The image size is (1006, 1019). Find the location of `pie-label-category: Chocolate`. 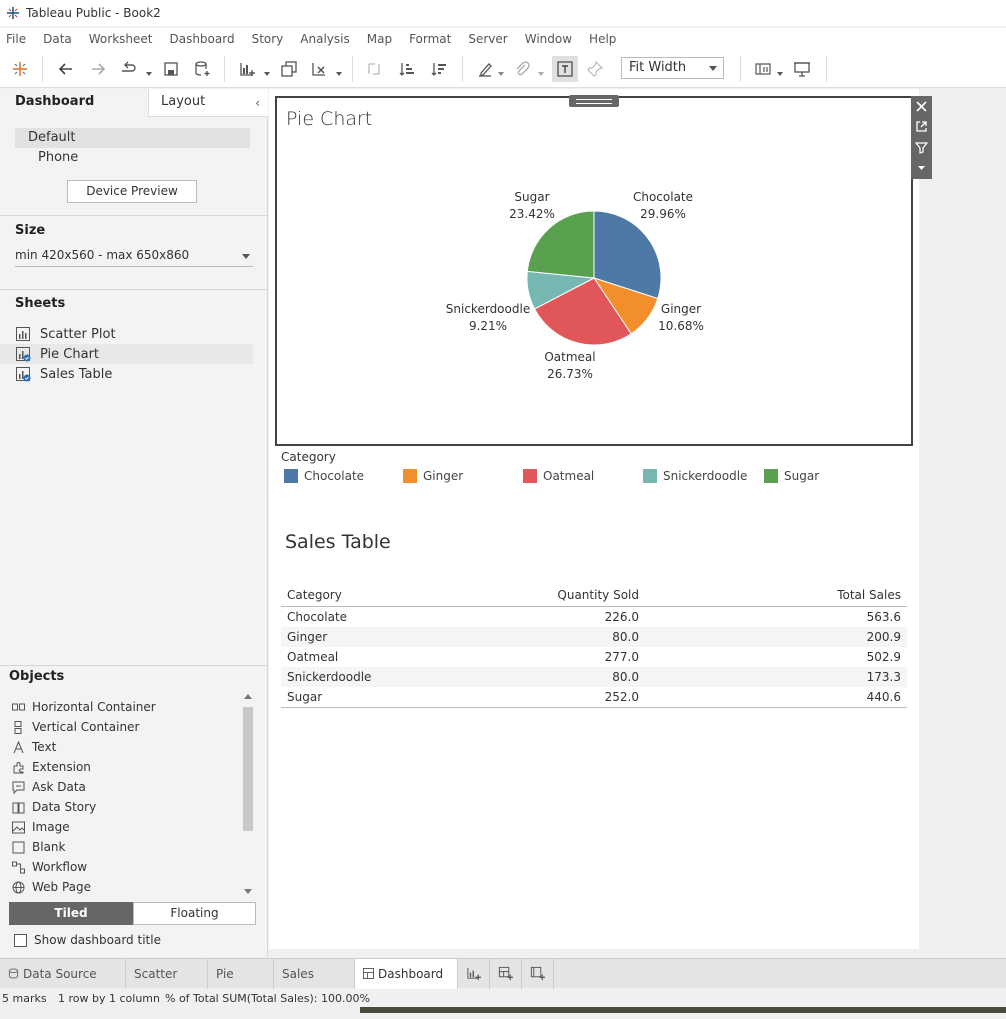

pie-label-category: Chocolate is located at coordinates (663, 197).